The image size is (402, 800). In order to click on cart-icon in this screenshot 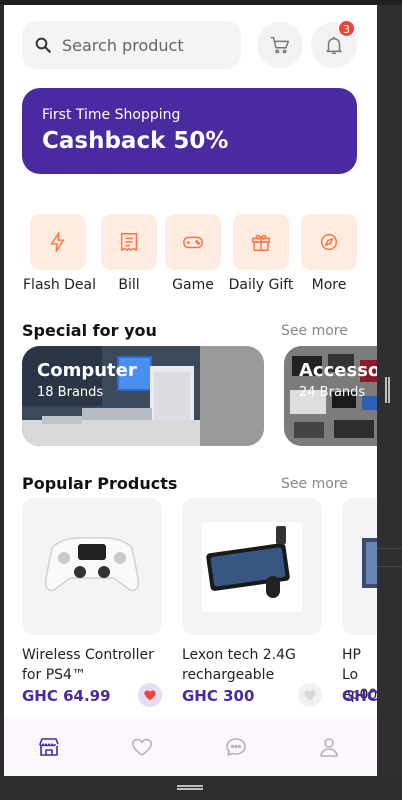, I will do `click(279, 45)`.